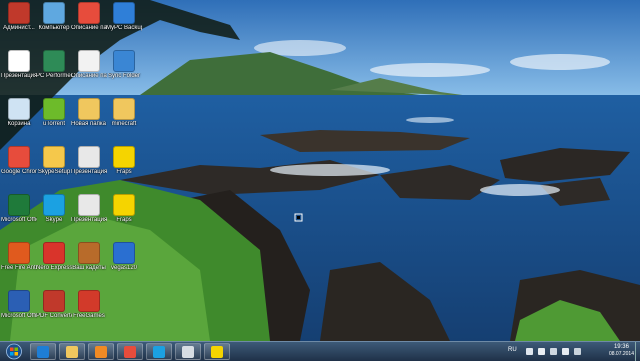  I want to click on desktop-icon: minecraft, so click(124, 113).